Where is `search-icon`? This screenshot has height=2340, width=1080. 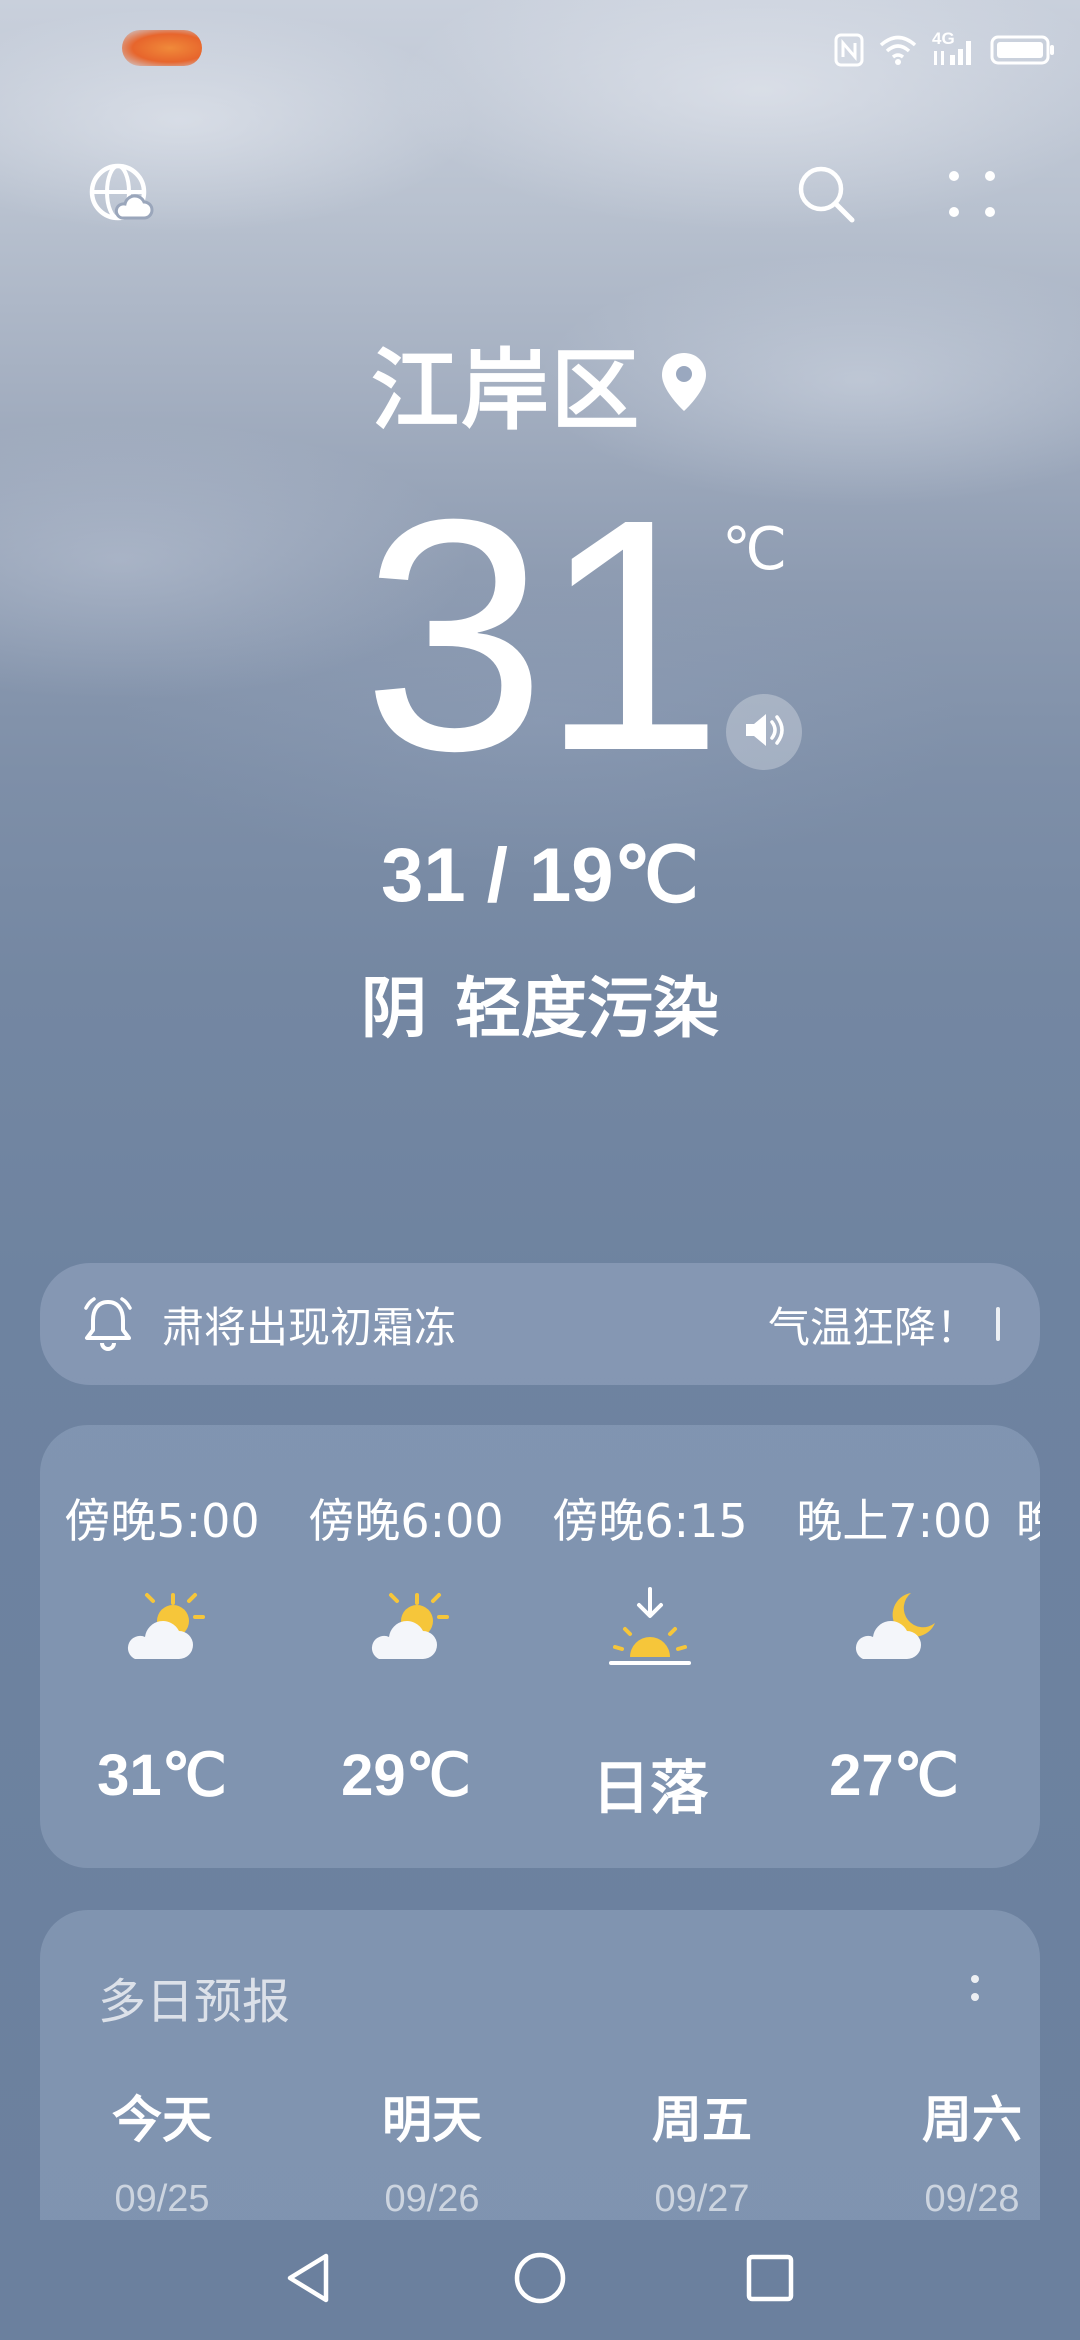 search-icon is located at coordinates (826, 196).